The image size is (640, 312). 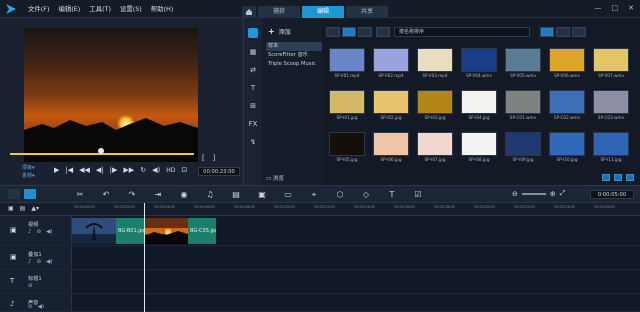 I want to click on zoom-out-icon: ⊖, so click(x=515, y=194).